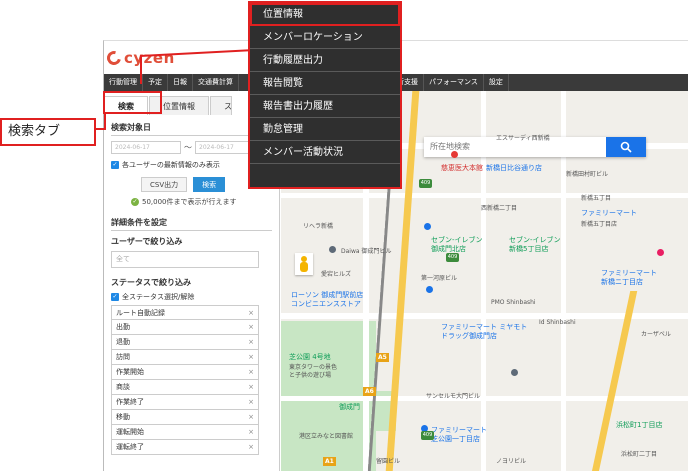 This screenshot has width=688, height=471. Describe the element at coordinates (325, 83) in the screenshot. I see `menu-item-report-view: 報告閲覧` at that location.